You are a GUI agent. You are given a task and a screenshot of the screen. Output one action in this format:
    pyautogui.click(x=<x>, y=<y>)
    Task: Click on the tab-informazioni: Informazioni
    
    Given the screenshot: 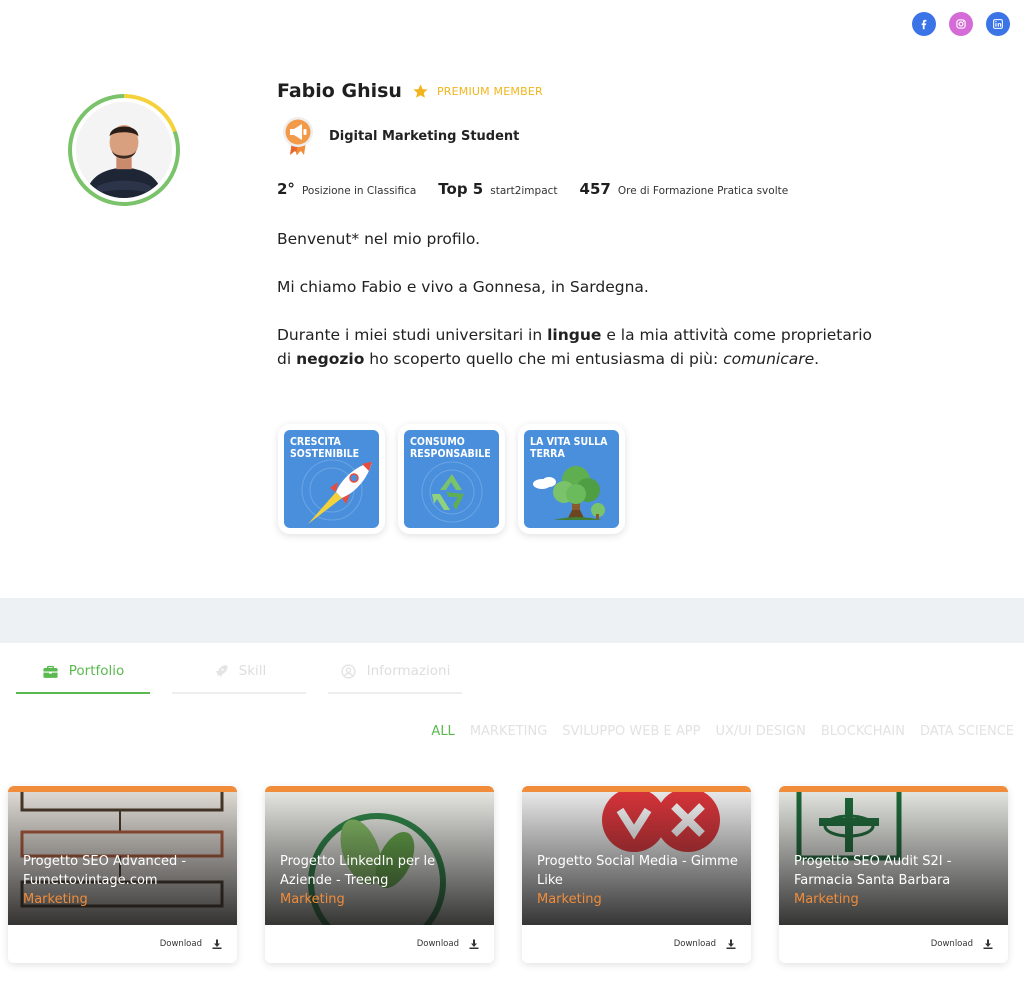 What is the action you would take?
    pyautogui.click(x=395, y=672)
    